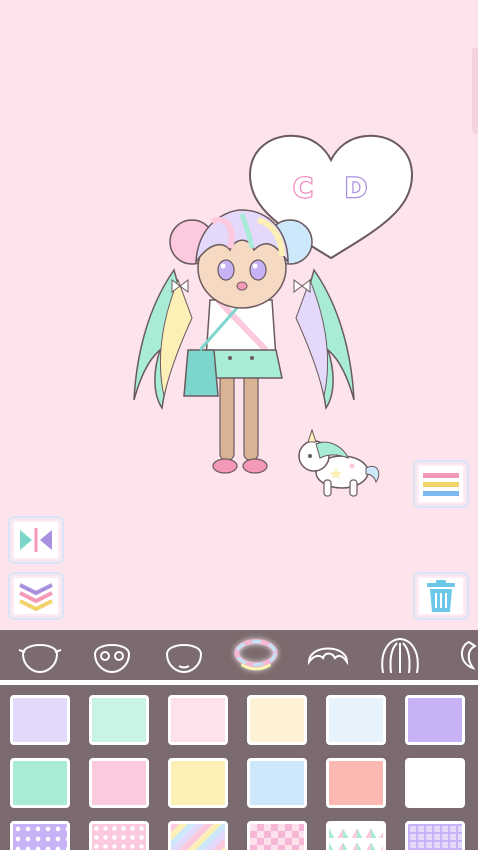  I want to click on halo-icon, so click(256, 655).